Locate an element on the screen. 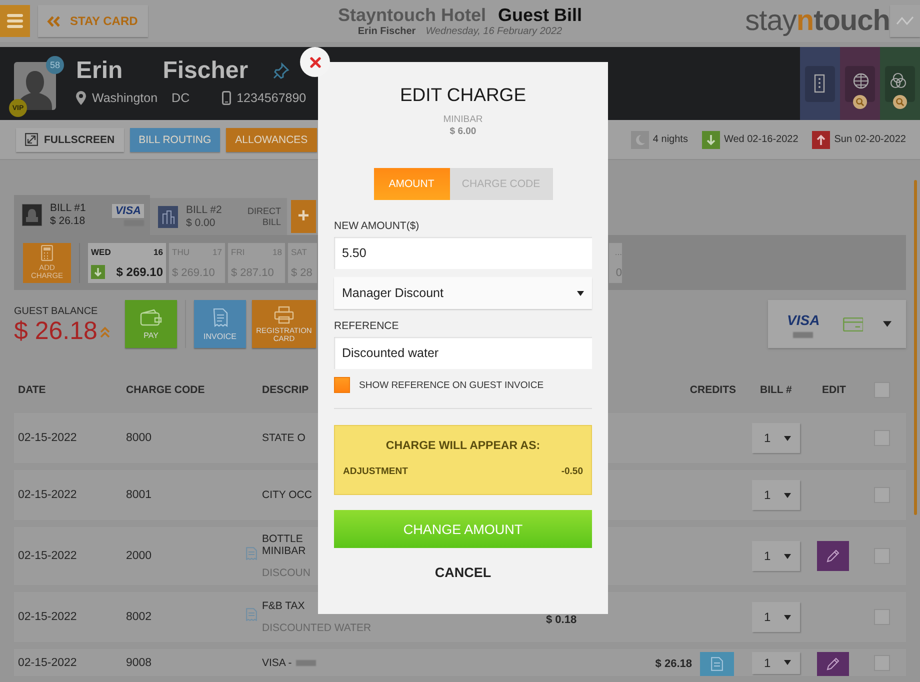  day-number: 16 is located at coordinates (158, 251).